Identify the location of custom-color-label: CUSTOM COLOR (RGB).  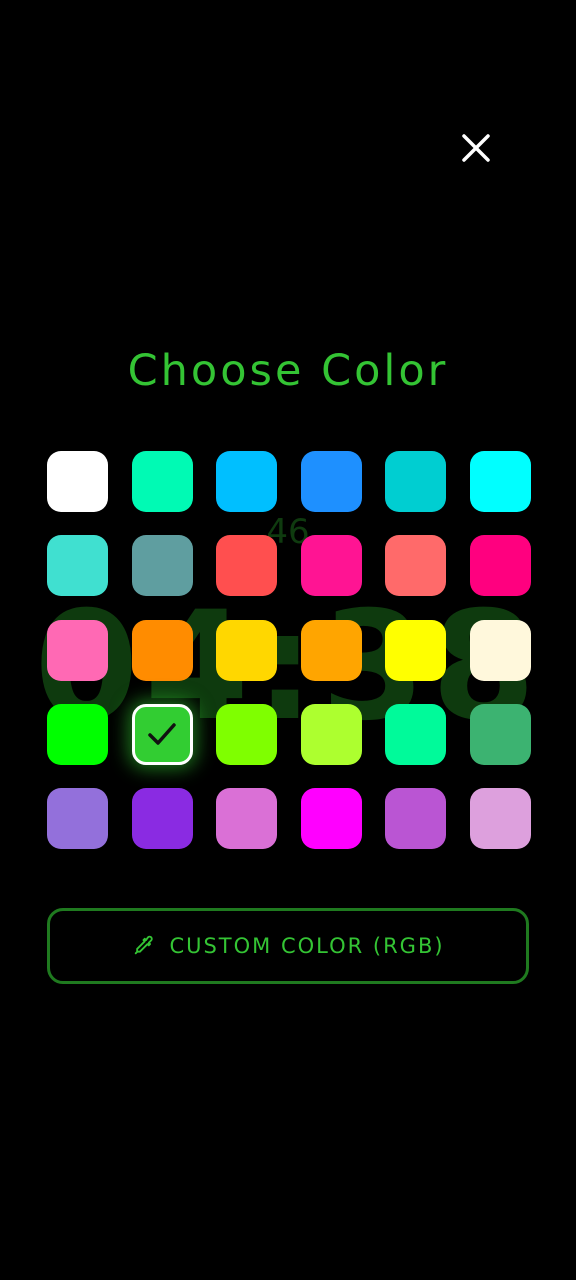
(307, 946).